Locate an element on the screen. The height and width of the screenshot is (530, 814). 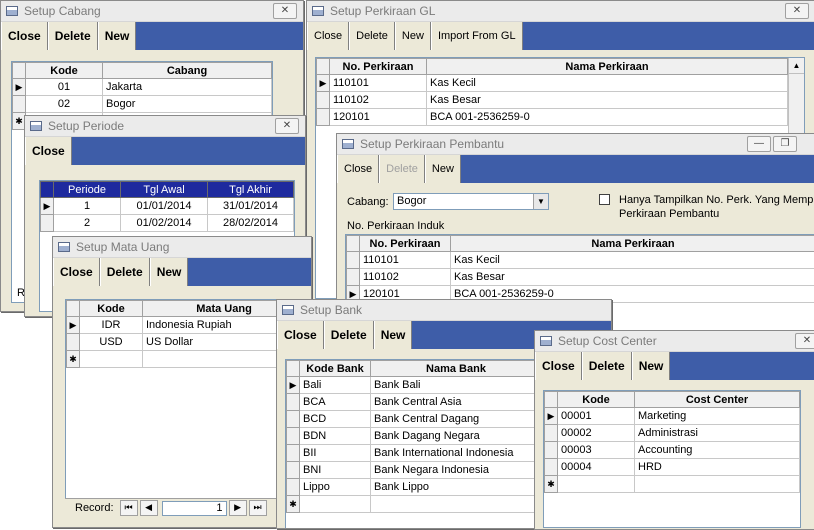
cell-cost-center: Accounting is located at coordinates (717, 450).